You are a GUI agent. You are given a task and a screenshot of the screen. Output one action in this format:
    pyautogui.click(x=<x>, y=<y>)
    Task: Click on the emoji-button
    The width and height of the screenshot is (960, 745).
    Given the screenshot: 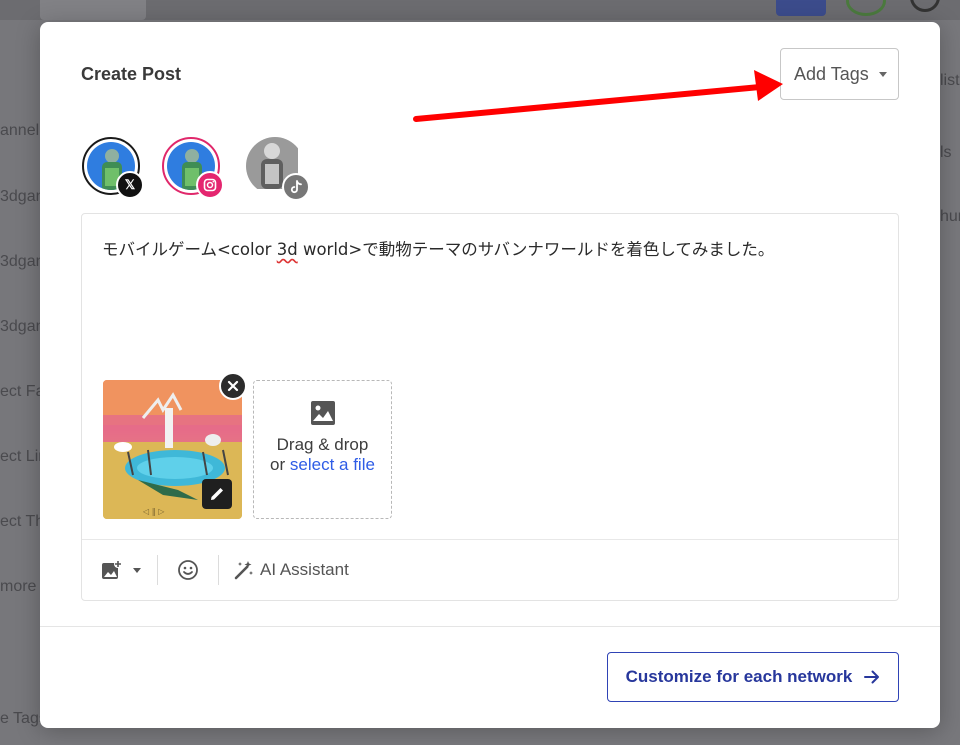 What is the action you would take?
    pyautogui.click(x=188, y=570)
    